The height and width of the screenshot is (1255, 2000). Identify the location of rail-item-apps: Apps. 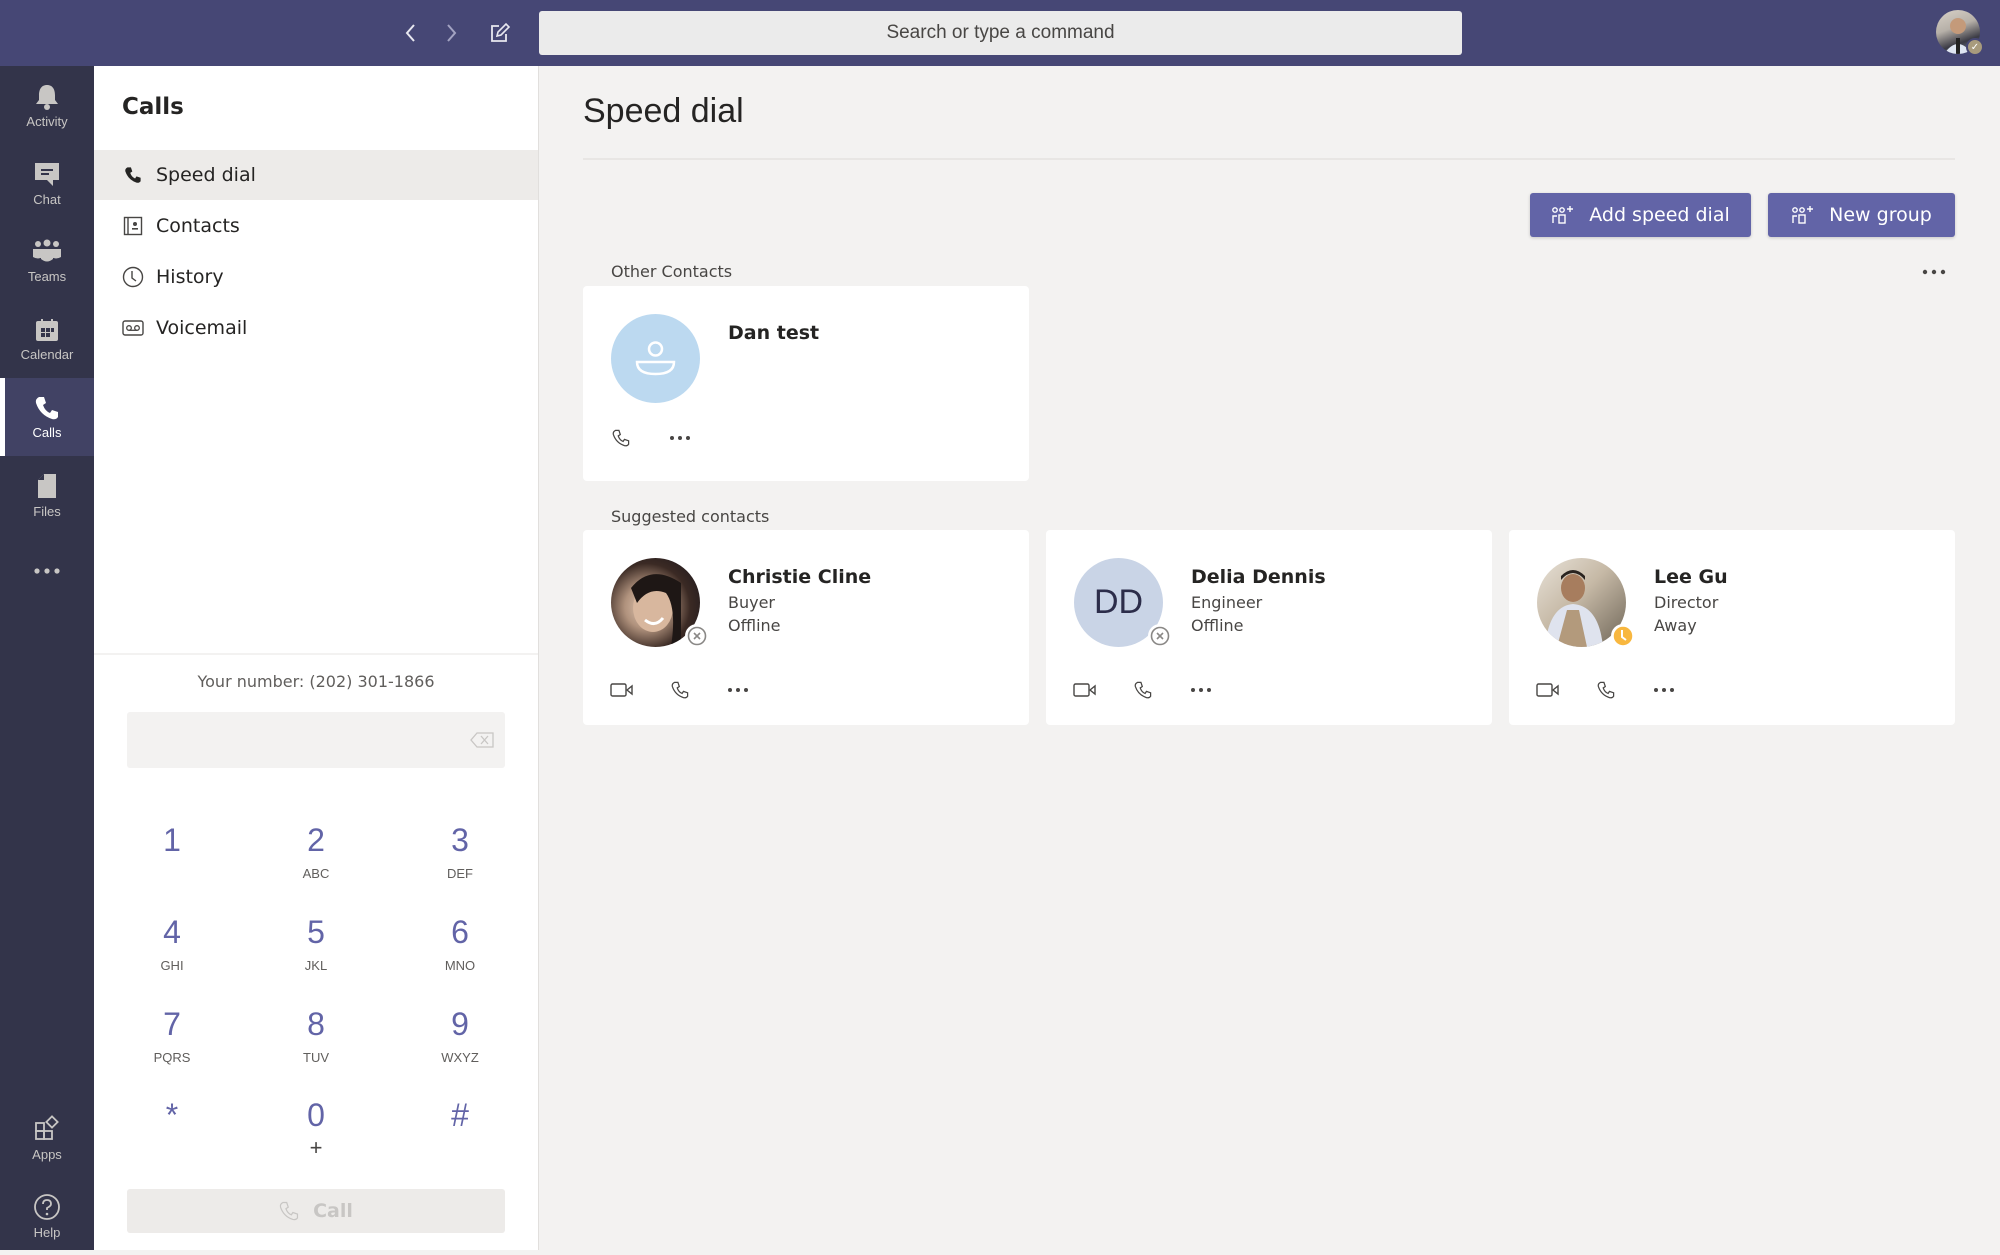
(47, 1138).